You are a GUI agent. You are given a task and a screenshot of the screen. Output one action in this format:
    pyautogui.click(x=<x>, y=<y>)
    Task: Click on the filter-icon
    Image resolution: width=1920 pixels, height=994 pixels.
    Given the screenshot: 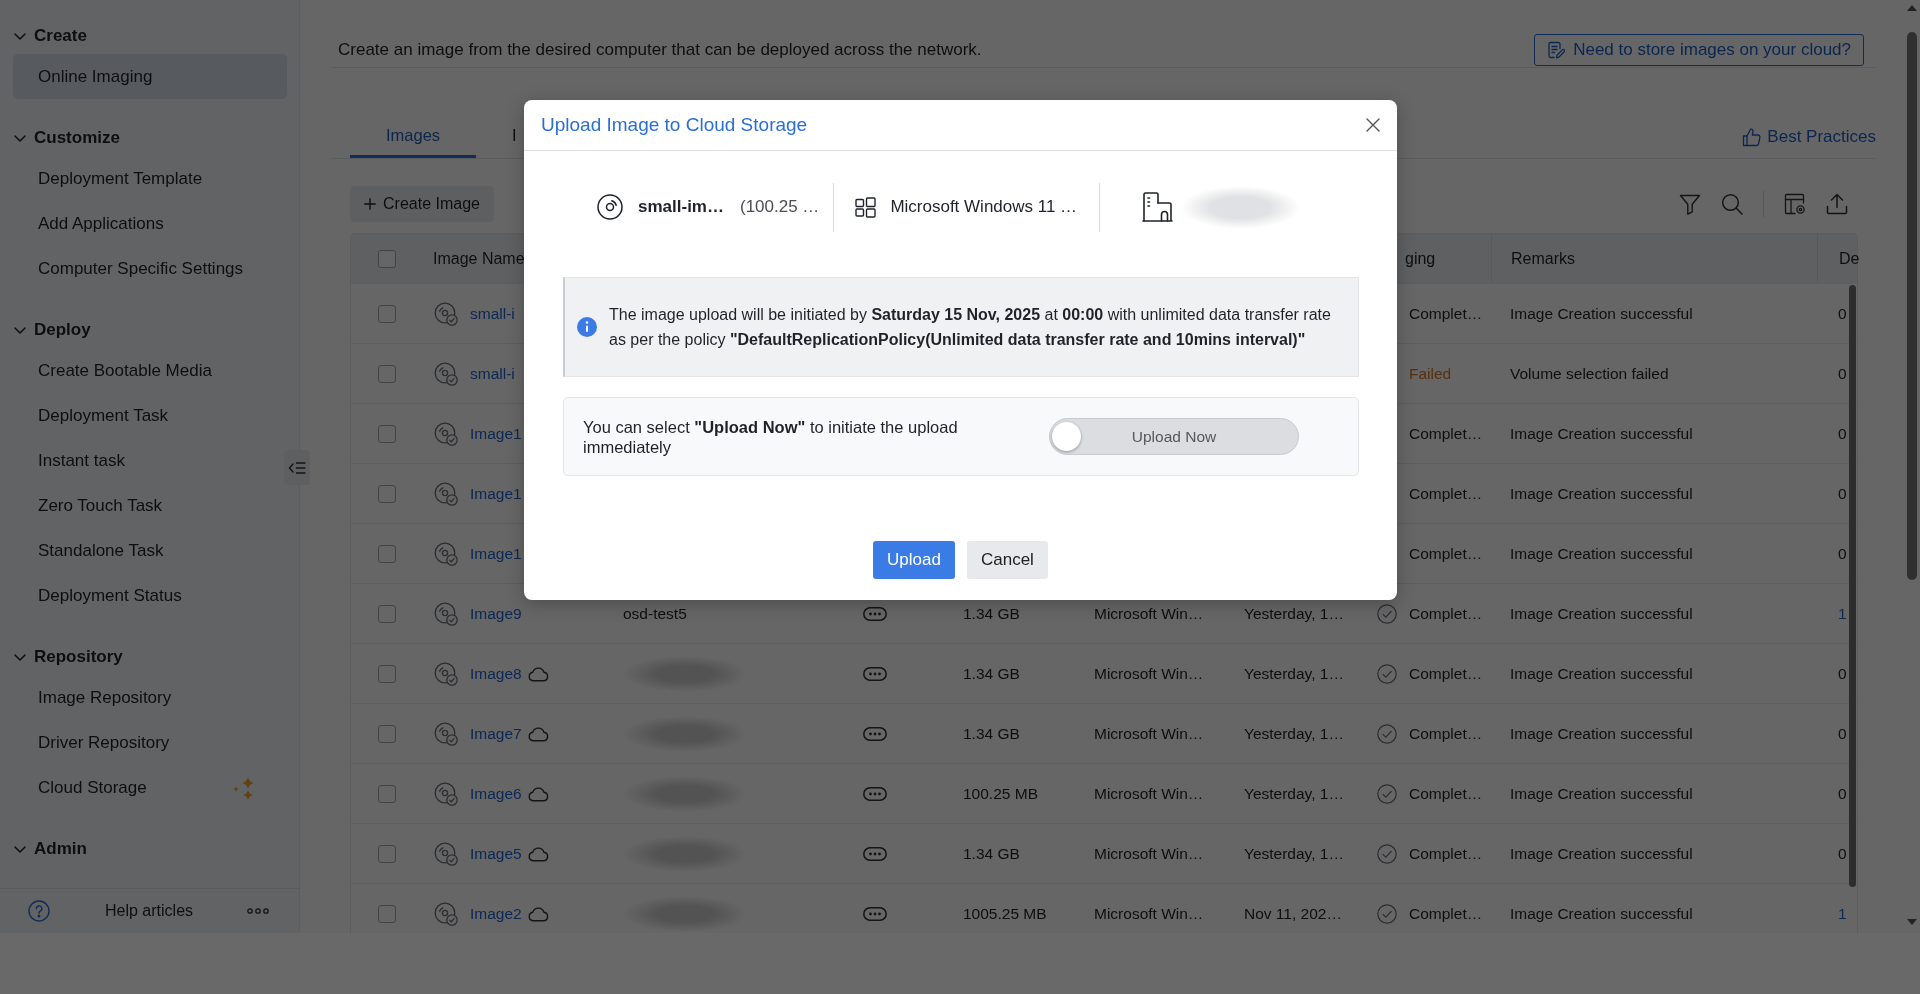 What is the action you would take?
    pyautogui.click(x=1690, y=204)
    